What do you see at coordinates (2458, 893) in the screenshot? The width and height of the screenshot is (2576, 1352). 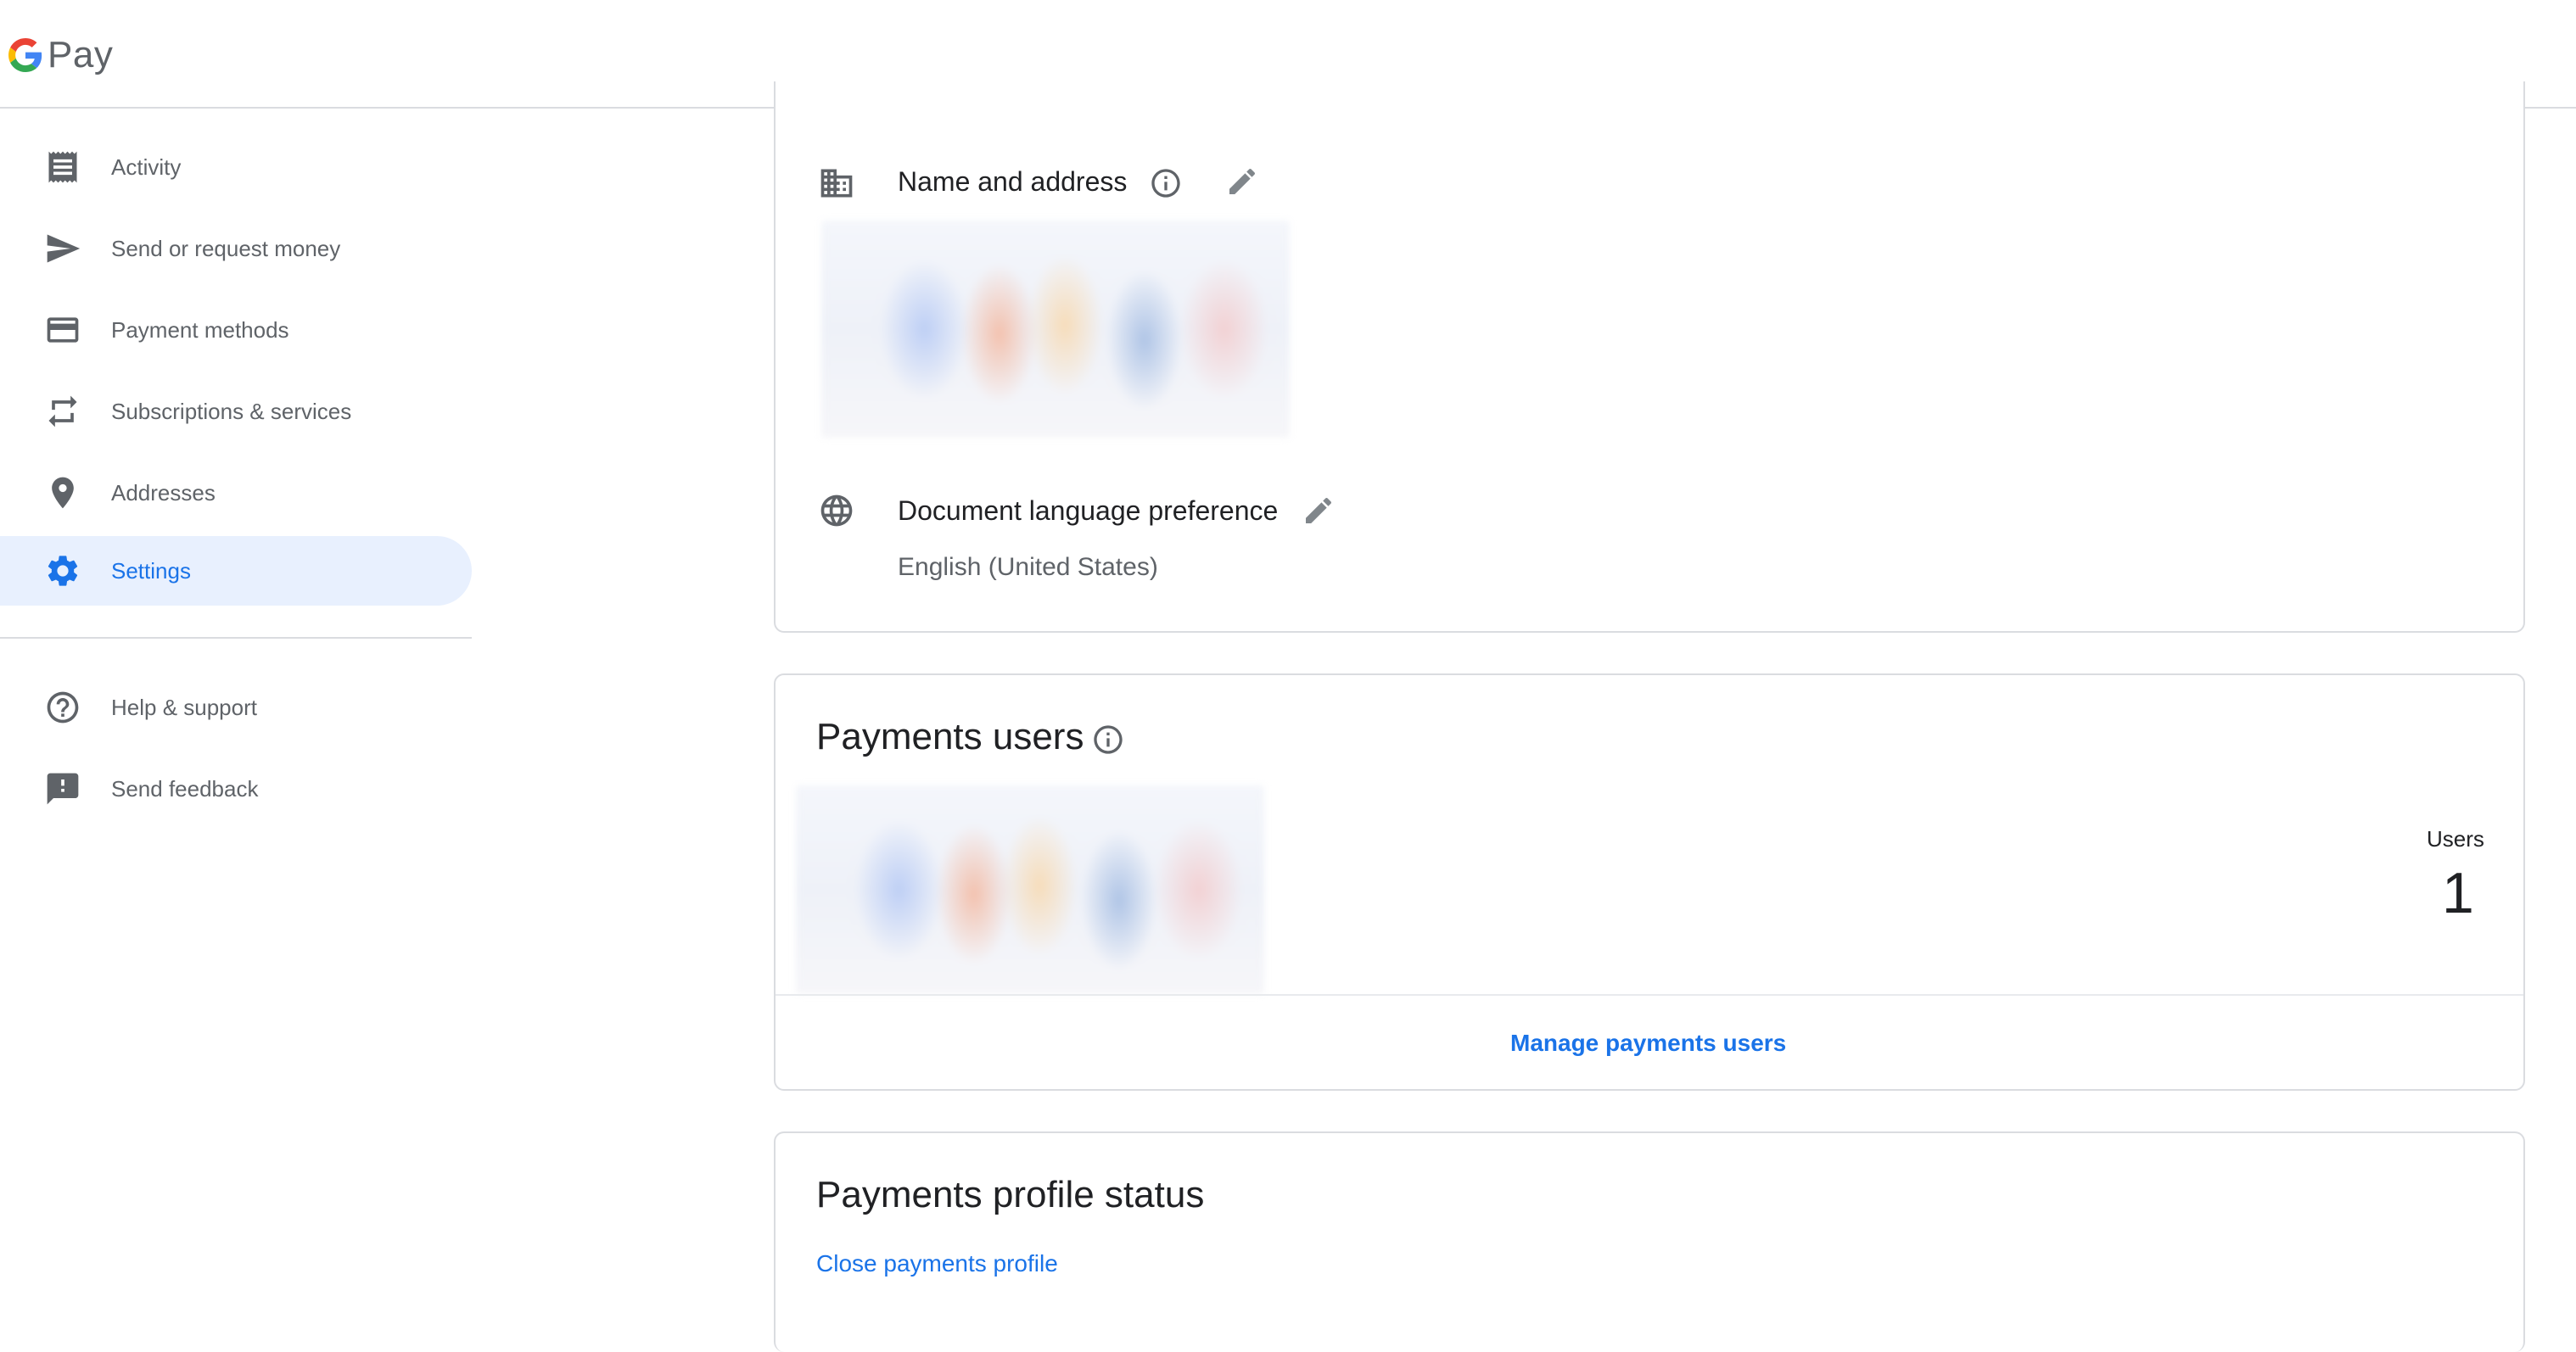 I see `users-count-value: 1` at bounding box center [2458, 893].